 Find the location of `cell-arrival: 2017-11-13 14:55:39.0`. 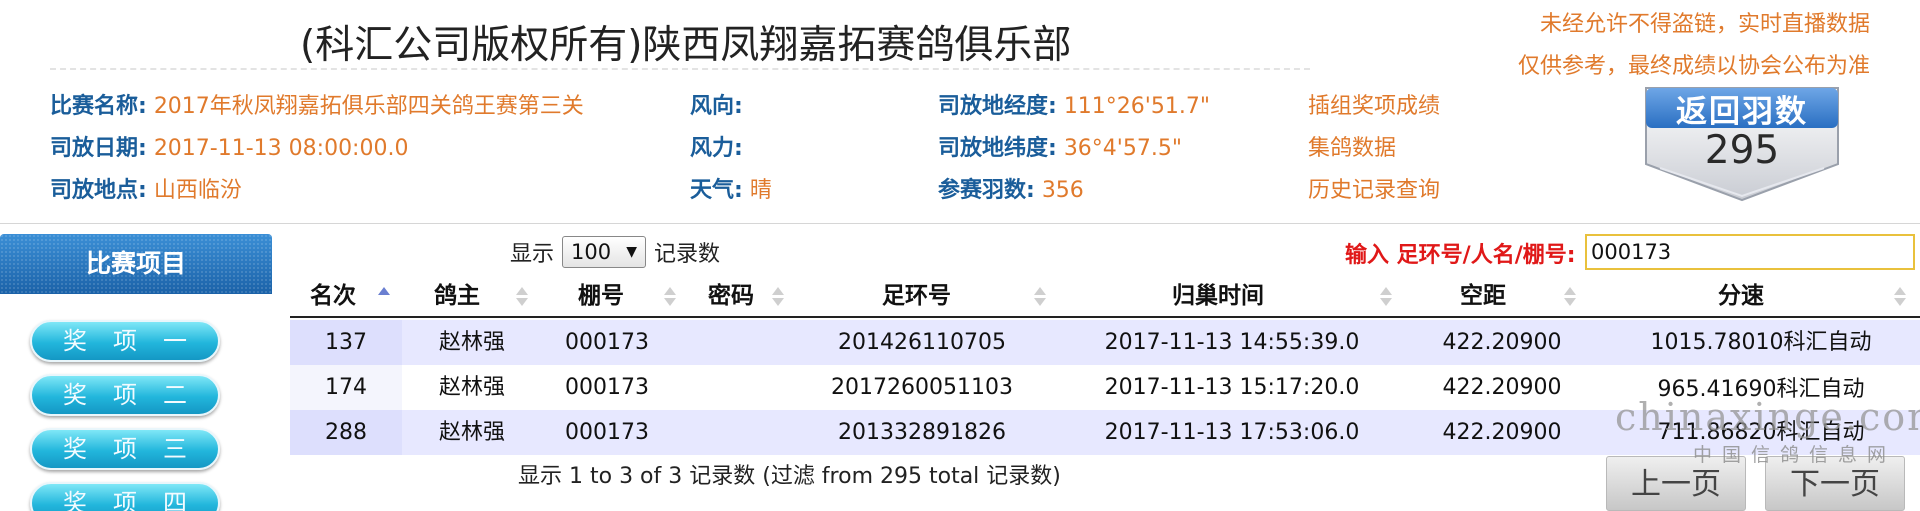

cell-arrival: 2017-11-13 14:55:39.0 is located at coordinates (1232, 342).